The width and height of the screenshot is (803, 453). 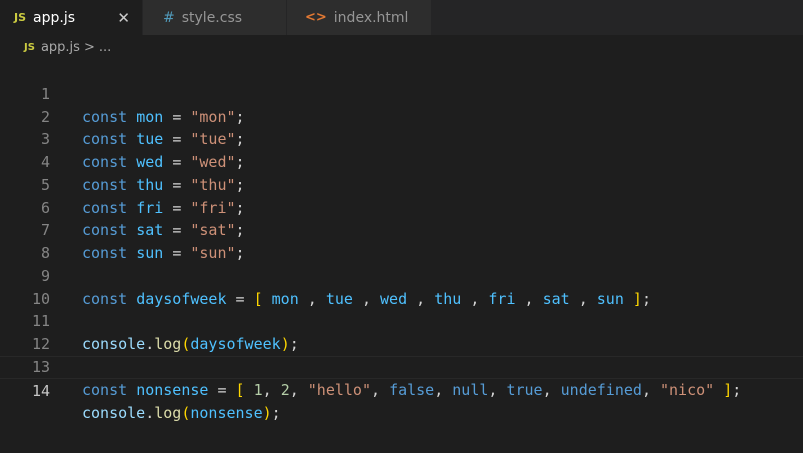 What do you see at coordinates (169, 17) in the screenshot?
I see `css-file-icon: #` at bounding box center [169, 17].